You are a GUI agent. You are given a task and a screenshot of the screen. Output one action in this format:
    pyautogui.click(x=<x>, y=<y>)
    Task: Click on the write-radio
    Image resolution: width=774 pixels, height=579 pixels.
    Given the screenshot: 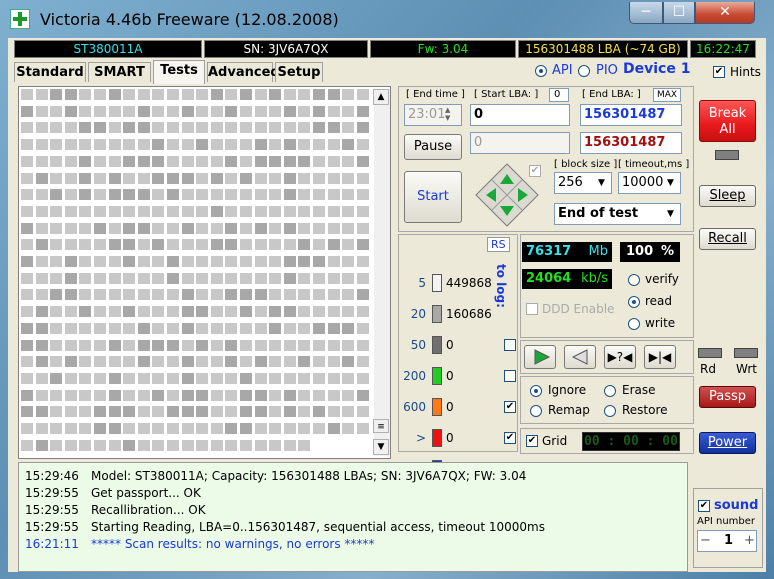 What is the action you would take?
    pyautogui.click(x=634, y=324)
    